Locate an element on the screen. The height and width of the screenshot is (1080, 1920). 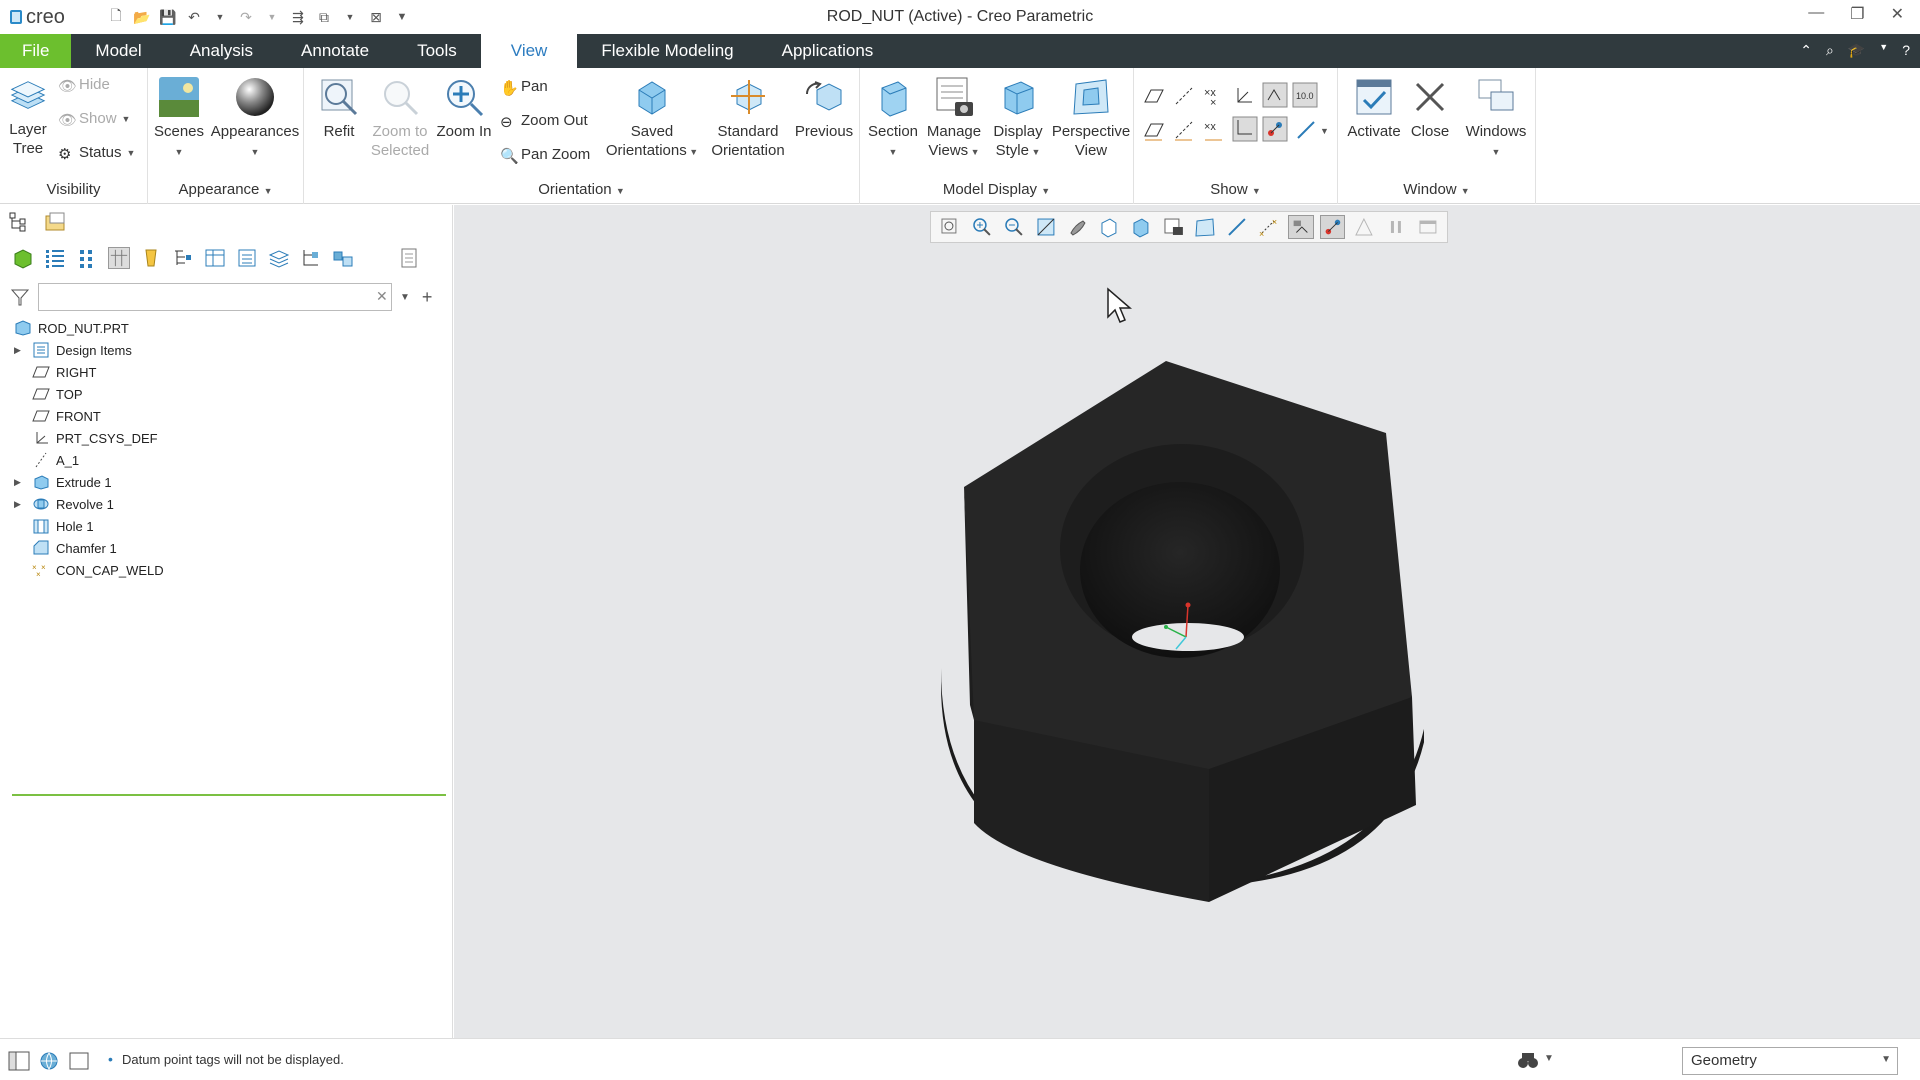
tree-settings-icon is located at coordinates (311, 258).